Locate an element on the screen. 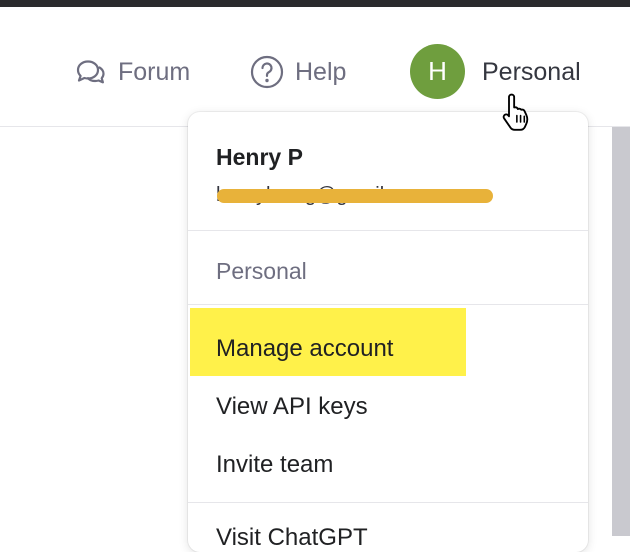 The image size is (630, 552). email-redaction-mark is located at coordinates (355, 196).